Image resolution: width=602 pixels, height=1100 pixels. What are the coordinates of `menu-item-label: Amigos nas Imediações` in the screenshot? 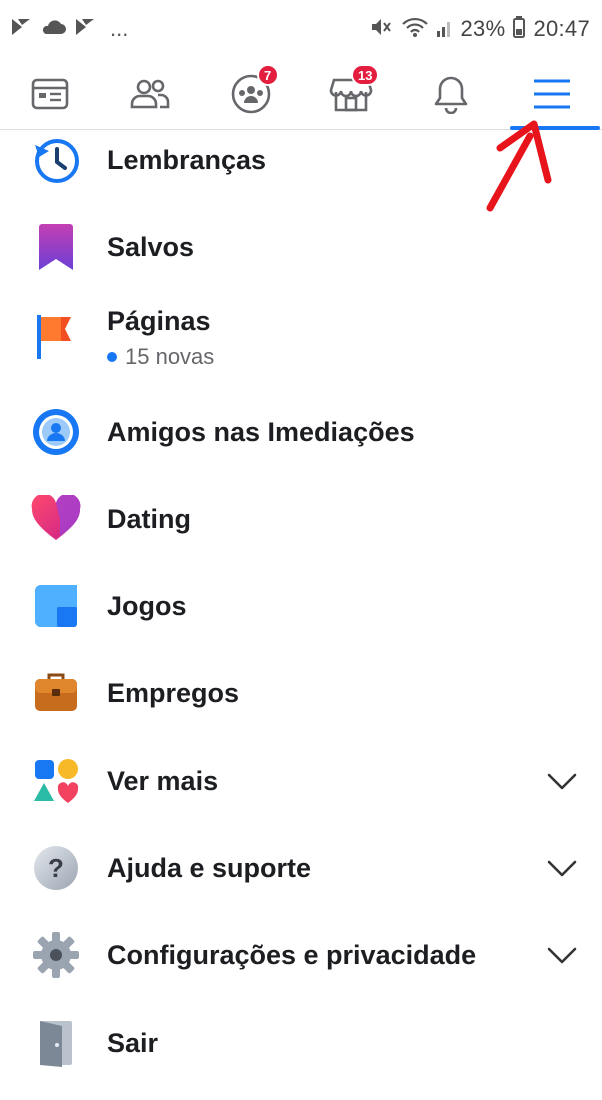 It's located at (261, 431).